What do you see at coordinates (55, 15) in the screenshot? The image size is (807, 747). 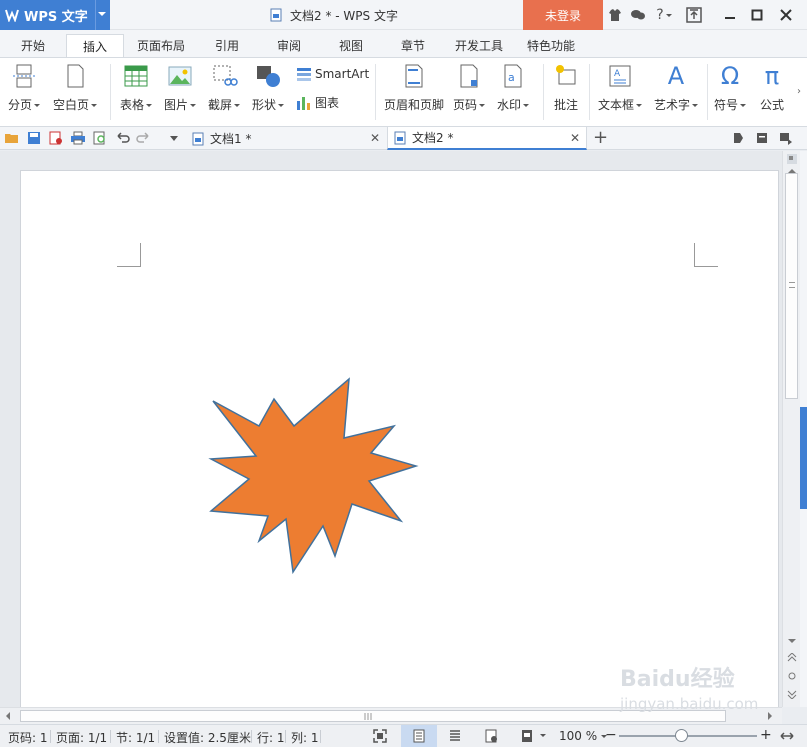 I see `app-menu-button: WPS 文字` at bounding box center [55, 15].